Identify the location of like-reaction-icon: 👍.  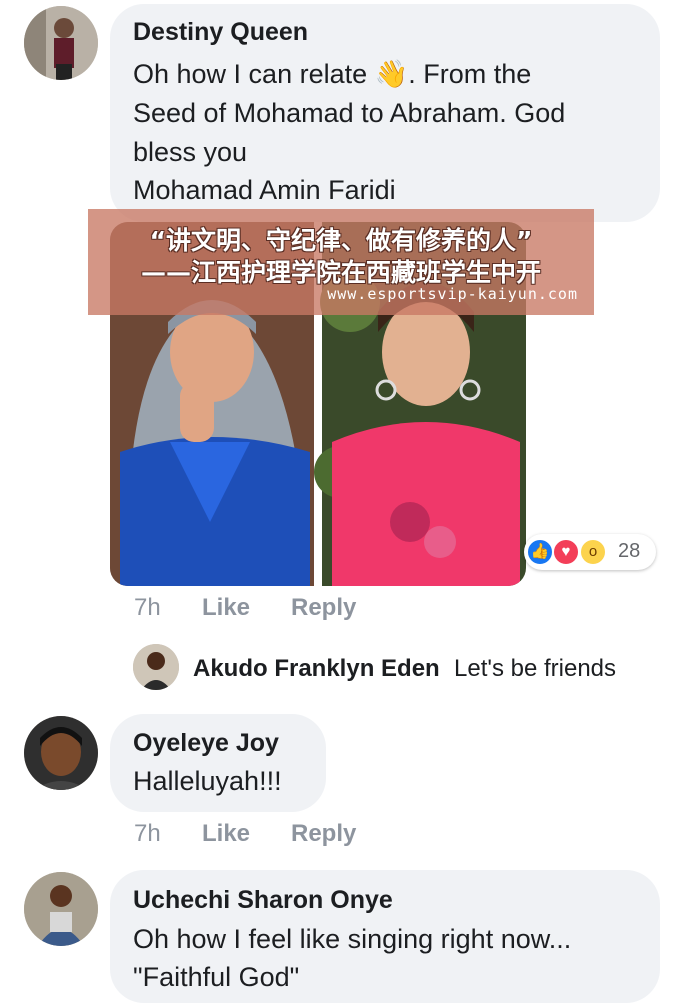
(540, 552).